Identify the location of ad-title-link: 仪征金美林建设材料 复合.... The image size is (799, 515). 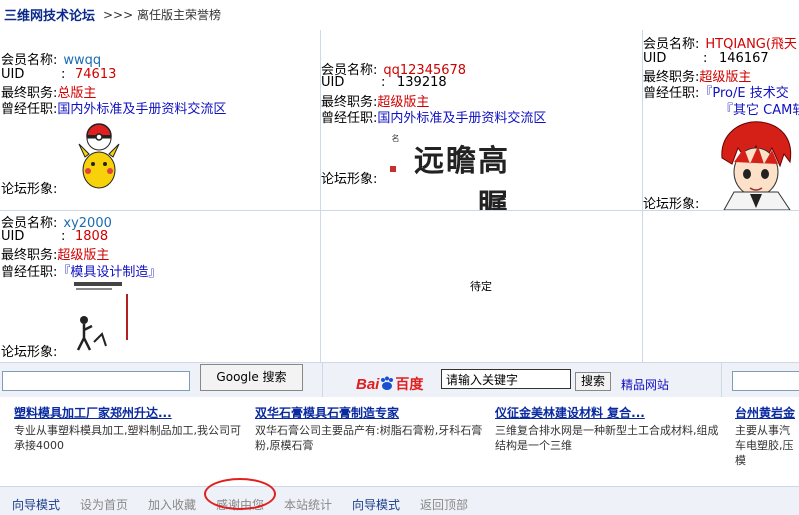
(609, 412).